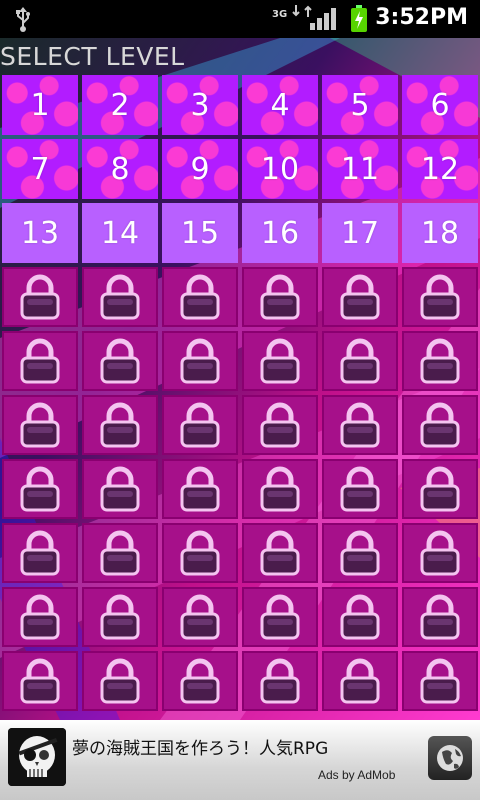 The width and height of the screenshot is (480, 800). I want to click on level-tile-8: 8, so click(120, 169).